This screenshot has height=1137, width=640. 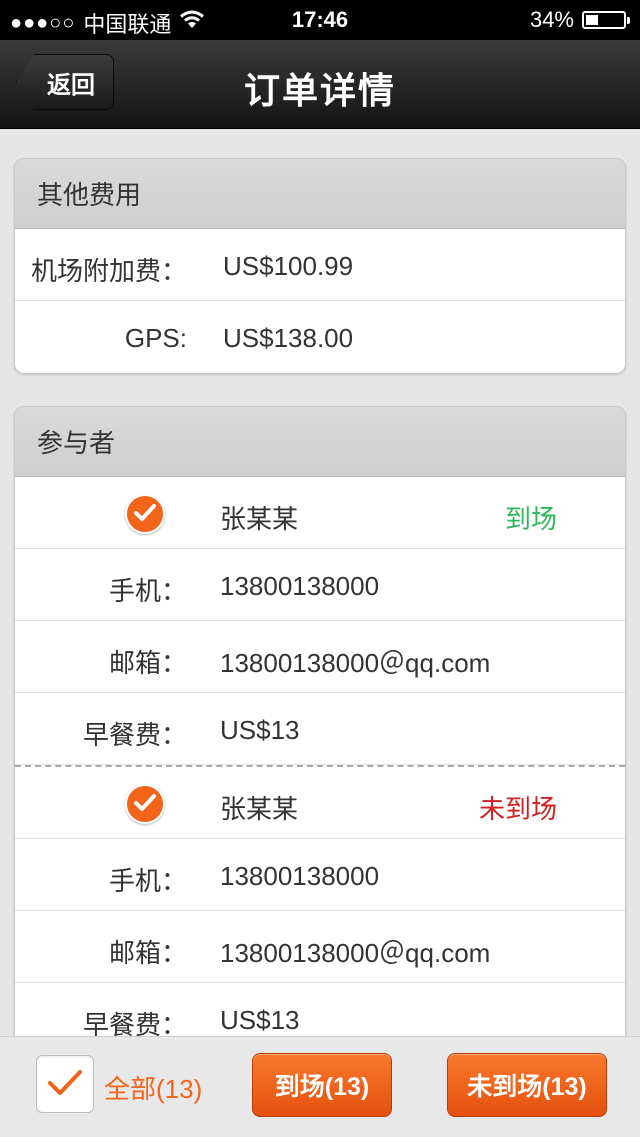 I want to click on attendance-status: 到场, so click(x=530, y=519).